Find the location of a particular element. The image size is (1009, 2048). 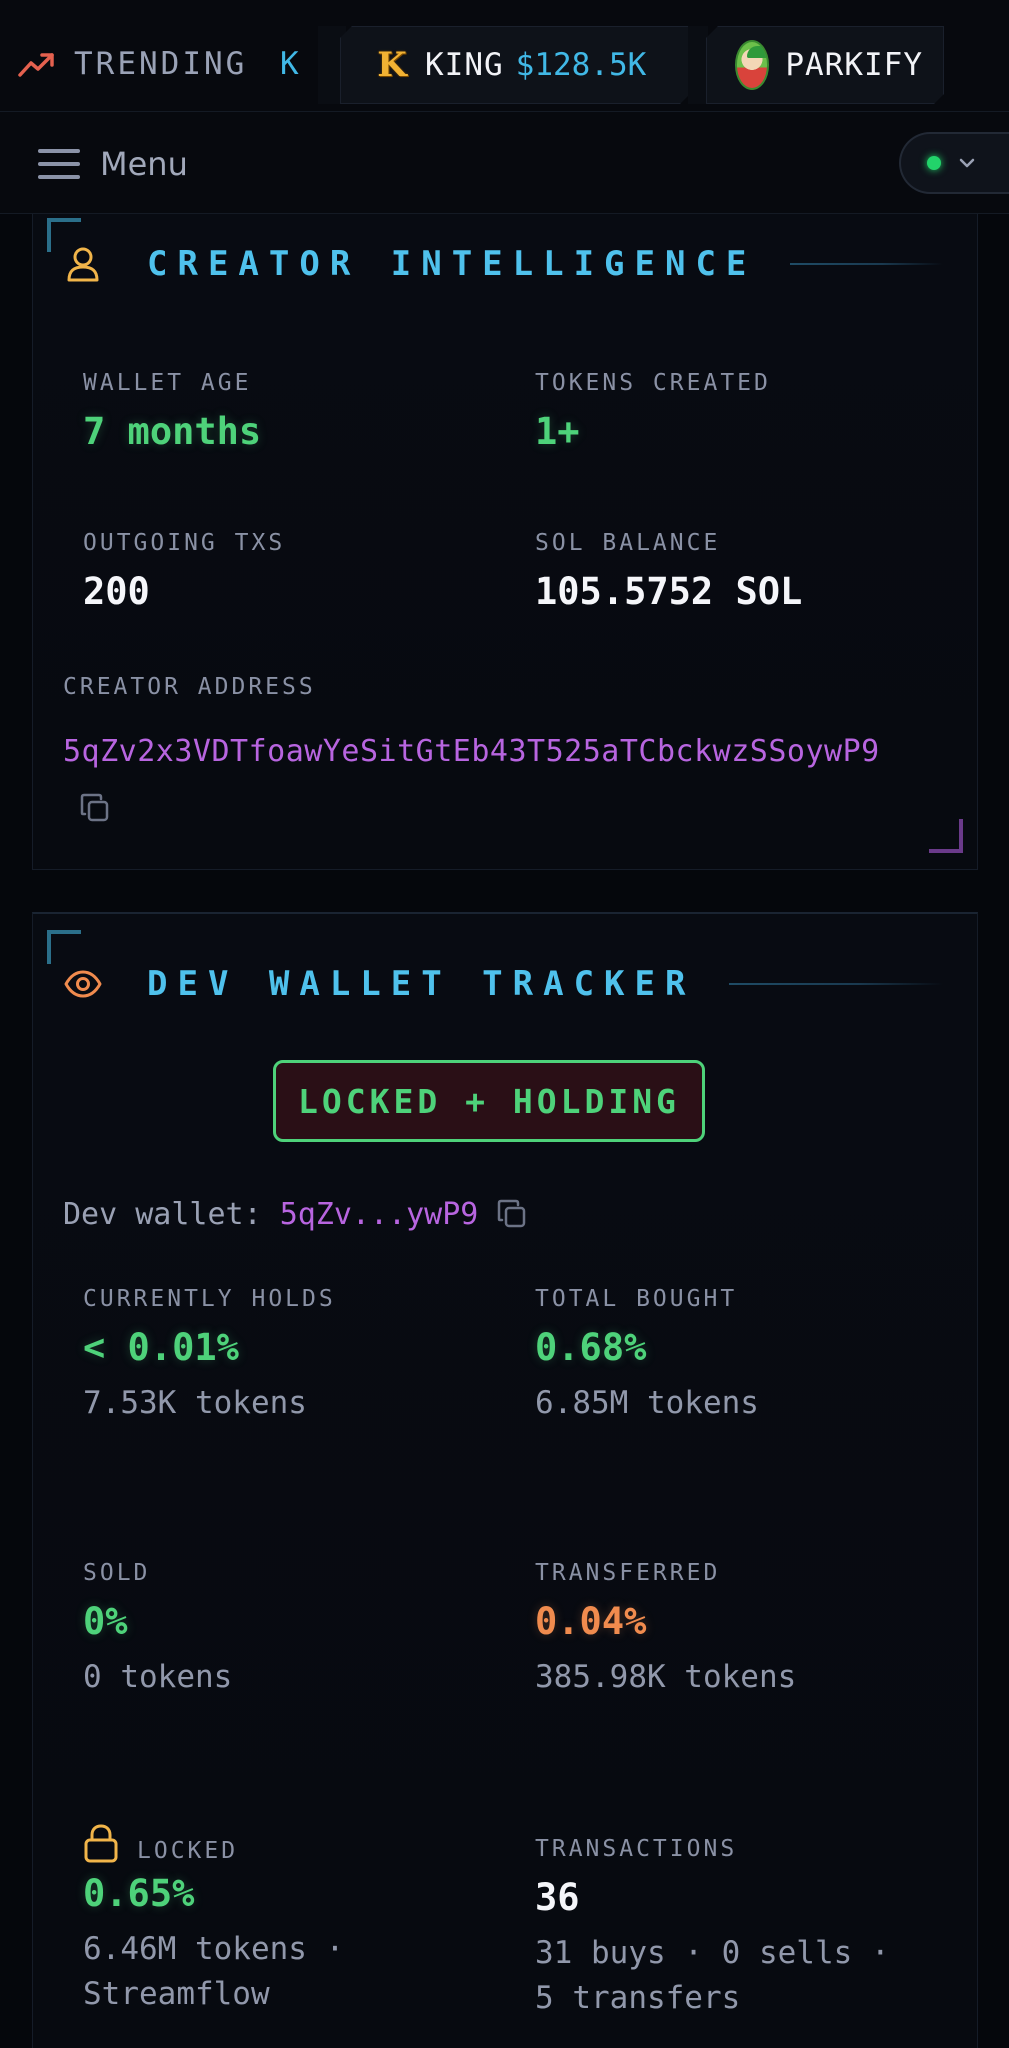

chevron-down-icon is located at coordinates (967, 163).